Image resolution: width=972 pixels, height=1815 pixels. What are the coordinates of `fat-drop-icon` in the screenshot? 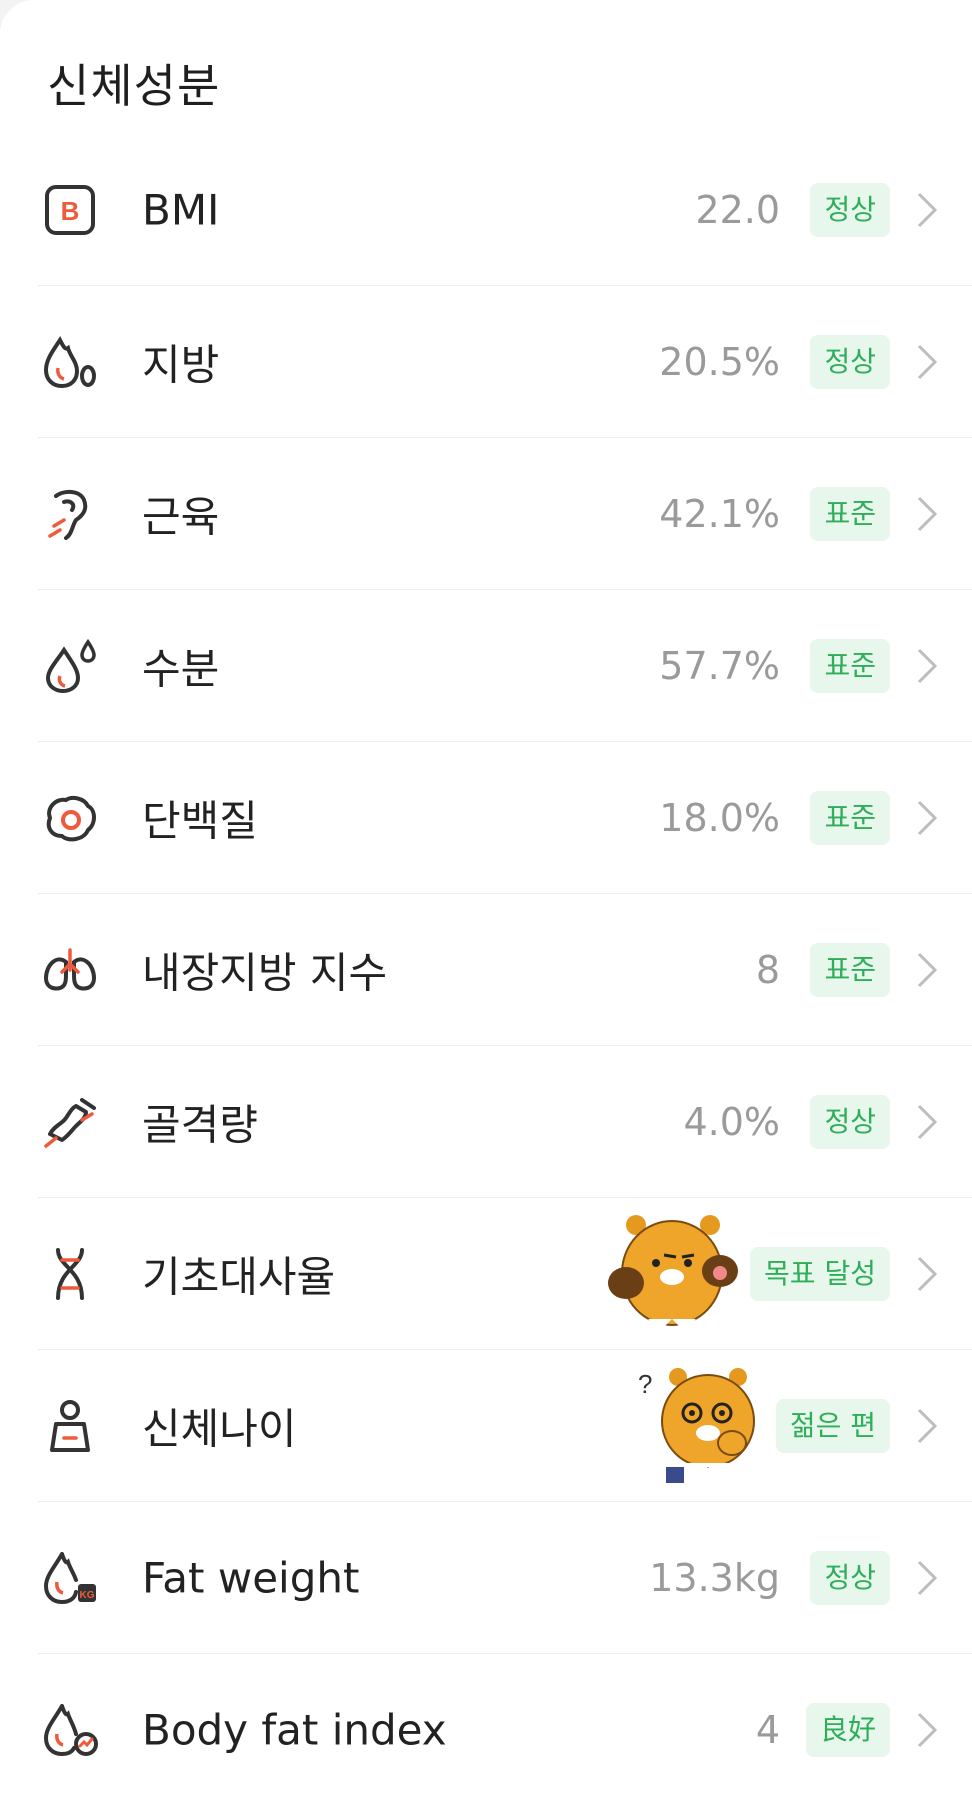 It's located at (70, 362).